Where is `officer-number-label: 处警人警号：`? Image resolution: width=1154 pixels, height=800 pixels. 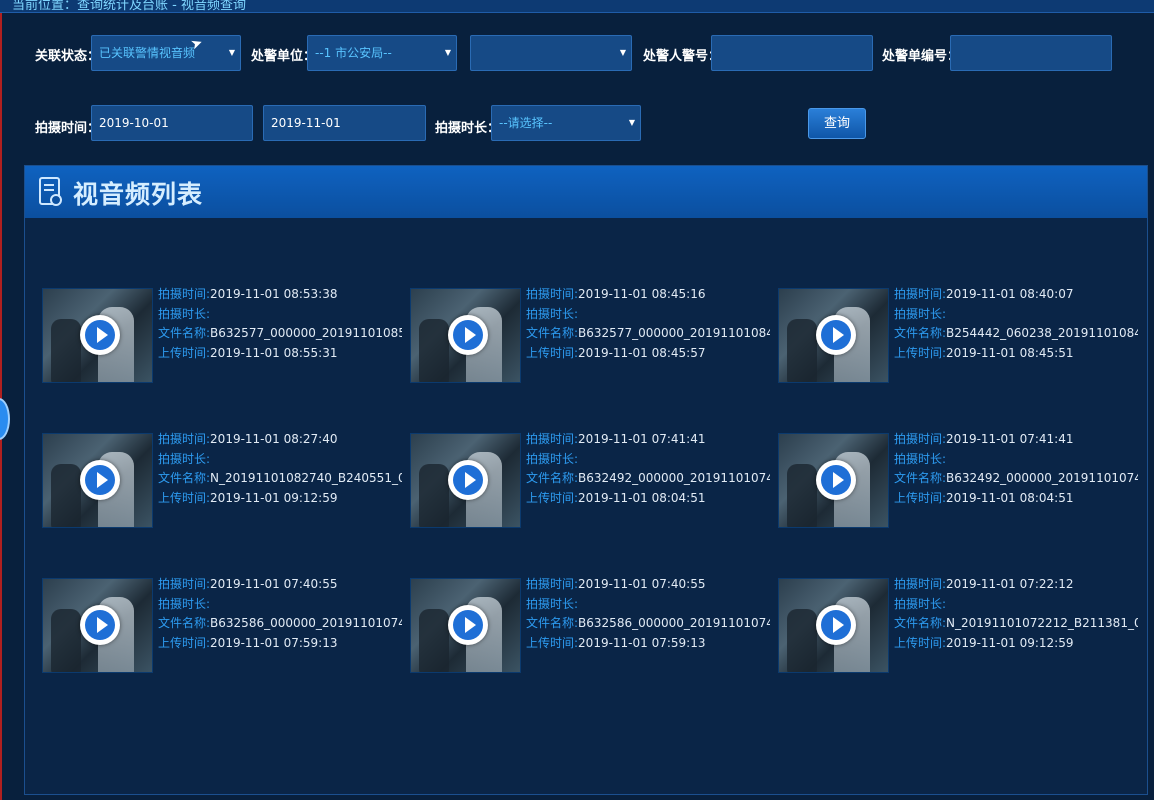
officer-number-label: 处警人警号： is located at coordinates (682, 56).